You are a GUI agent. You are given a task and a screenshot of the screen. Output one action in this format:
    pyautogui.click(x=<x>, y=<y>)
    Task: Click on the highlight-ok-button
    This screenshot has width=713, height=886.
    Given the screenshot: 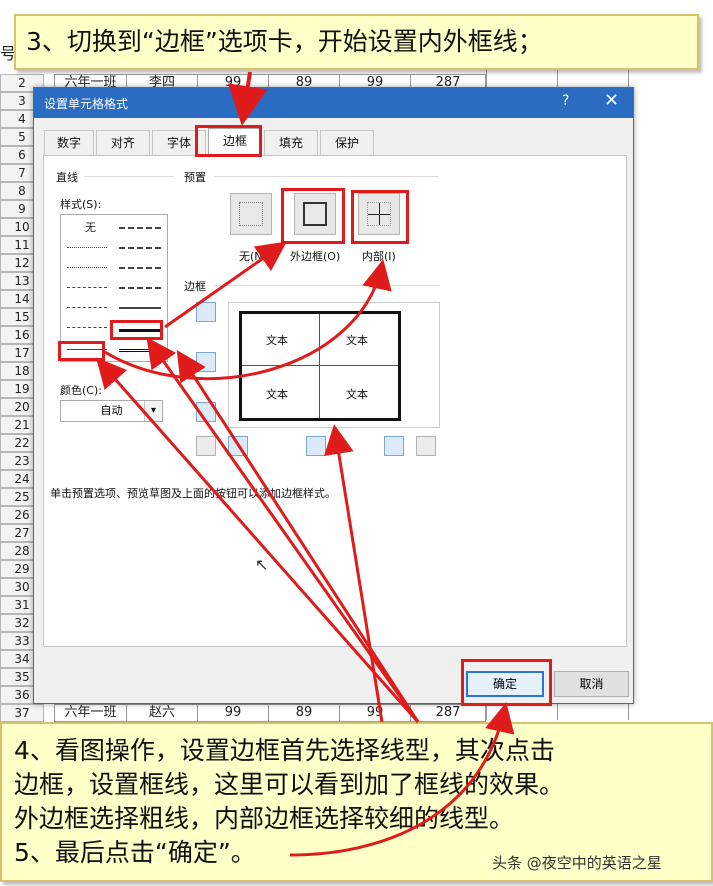 What is the action you would take?
    pyautogui.click(x=506, y=682)
    